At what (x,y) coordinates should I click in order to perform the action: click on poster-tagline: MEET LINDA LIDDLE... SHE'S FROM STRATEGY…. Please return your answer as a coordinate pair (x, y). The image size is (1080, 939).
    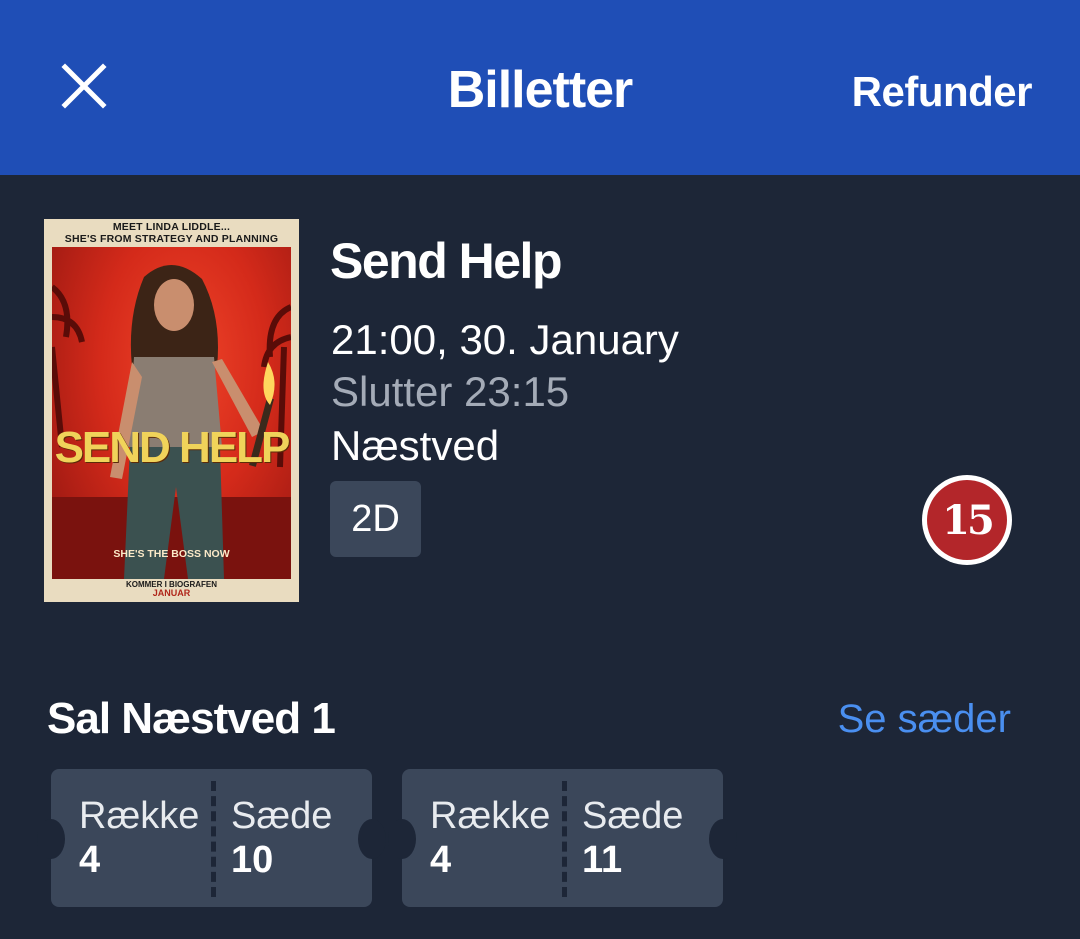
    Looking at the image, I should click on (171, 233).